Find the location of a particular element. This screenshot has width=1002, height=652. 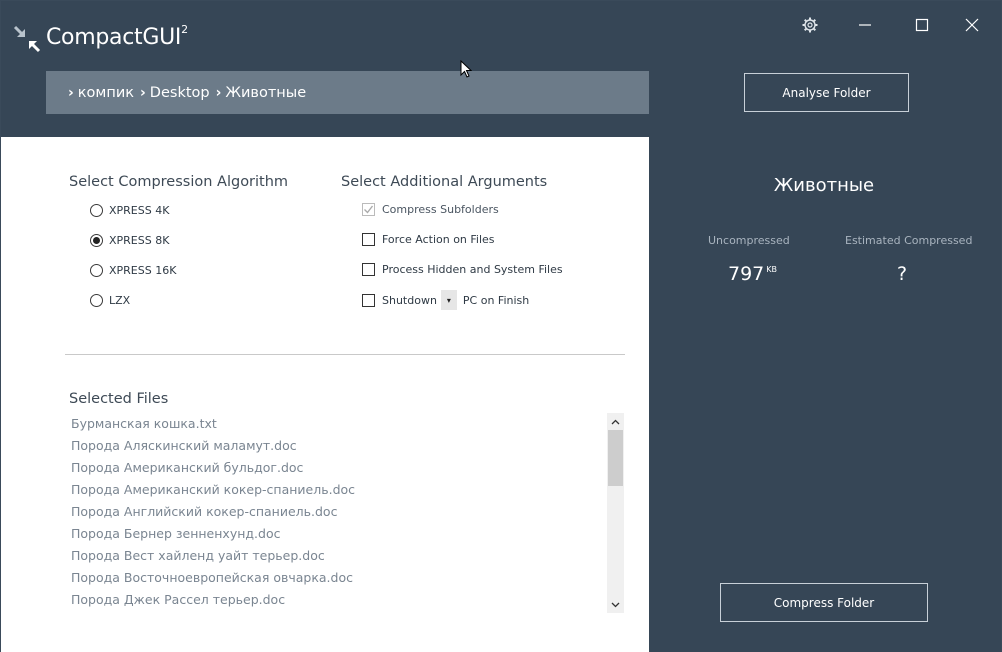

maximize-icon is located at coordinates (922, 25).